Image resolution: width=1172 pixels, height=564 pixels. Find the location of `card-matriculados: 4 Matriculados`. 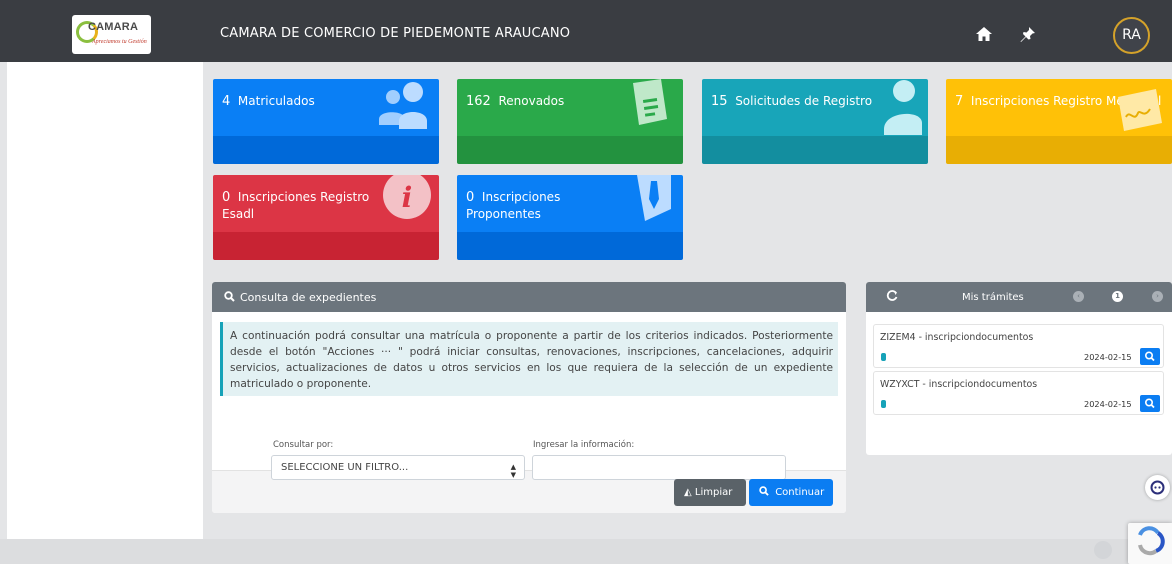

card-matriculados: 4 Matriculados is located at coordinates (326, 121).